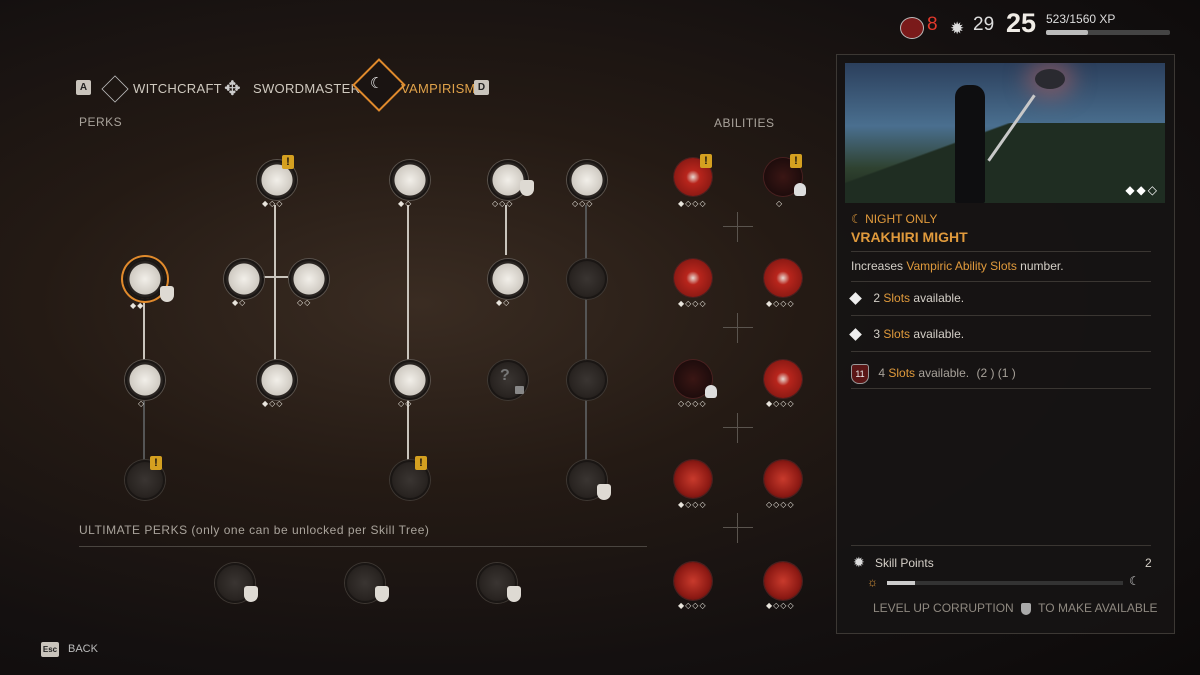  I want to click on back-button: BACK, so click(83, 649).